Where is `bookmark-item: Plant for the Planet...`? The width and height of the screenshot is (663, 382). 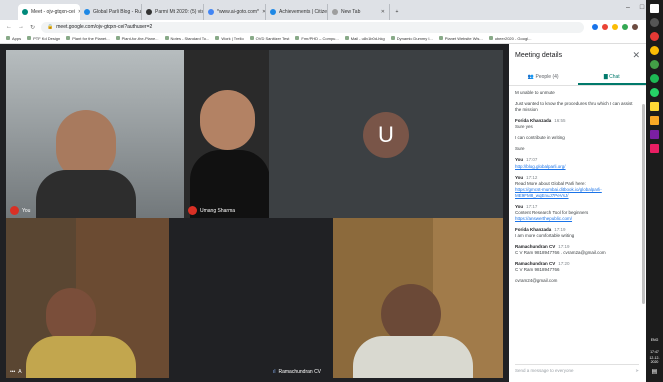 bookmark-item: Plant for the Planet... is located at coordinates (87, 38).